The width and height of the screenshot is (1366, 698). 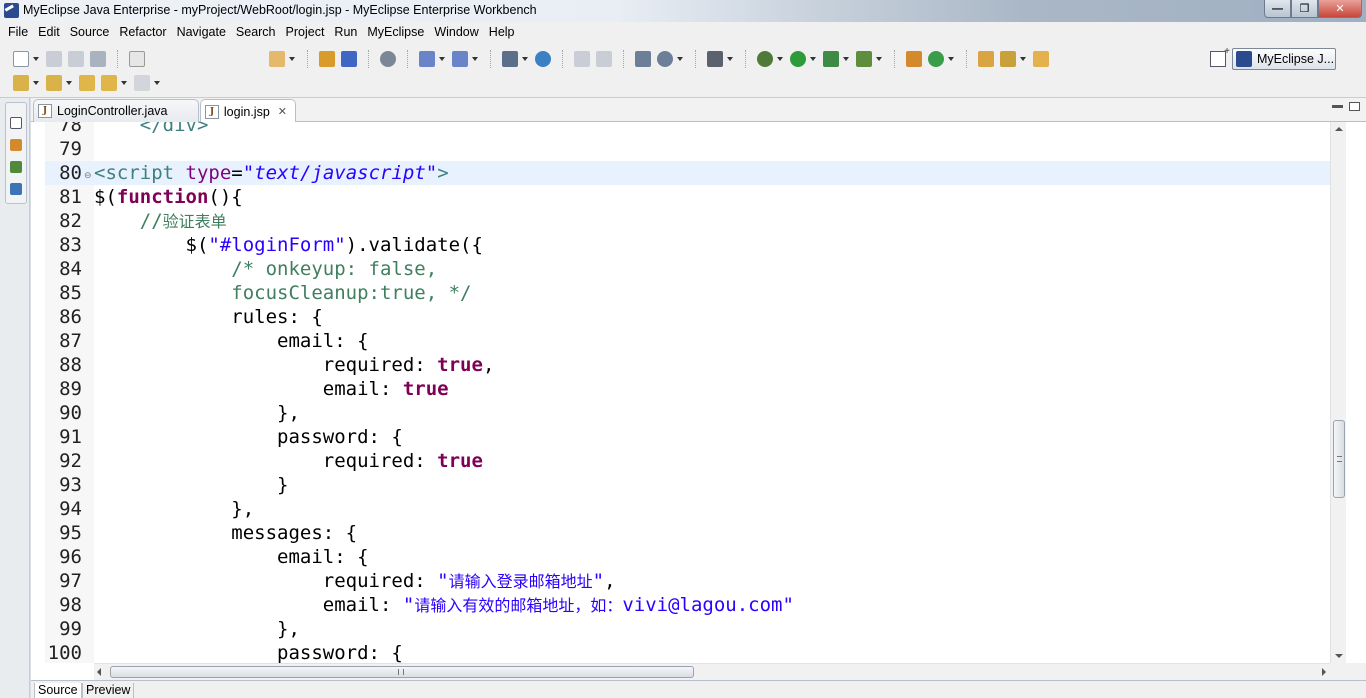 What do you see at coordinates (914, 59) in the screenshot?
I see `java-package-icon` at bounding box center [914, 59].